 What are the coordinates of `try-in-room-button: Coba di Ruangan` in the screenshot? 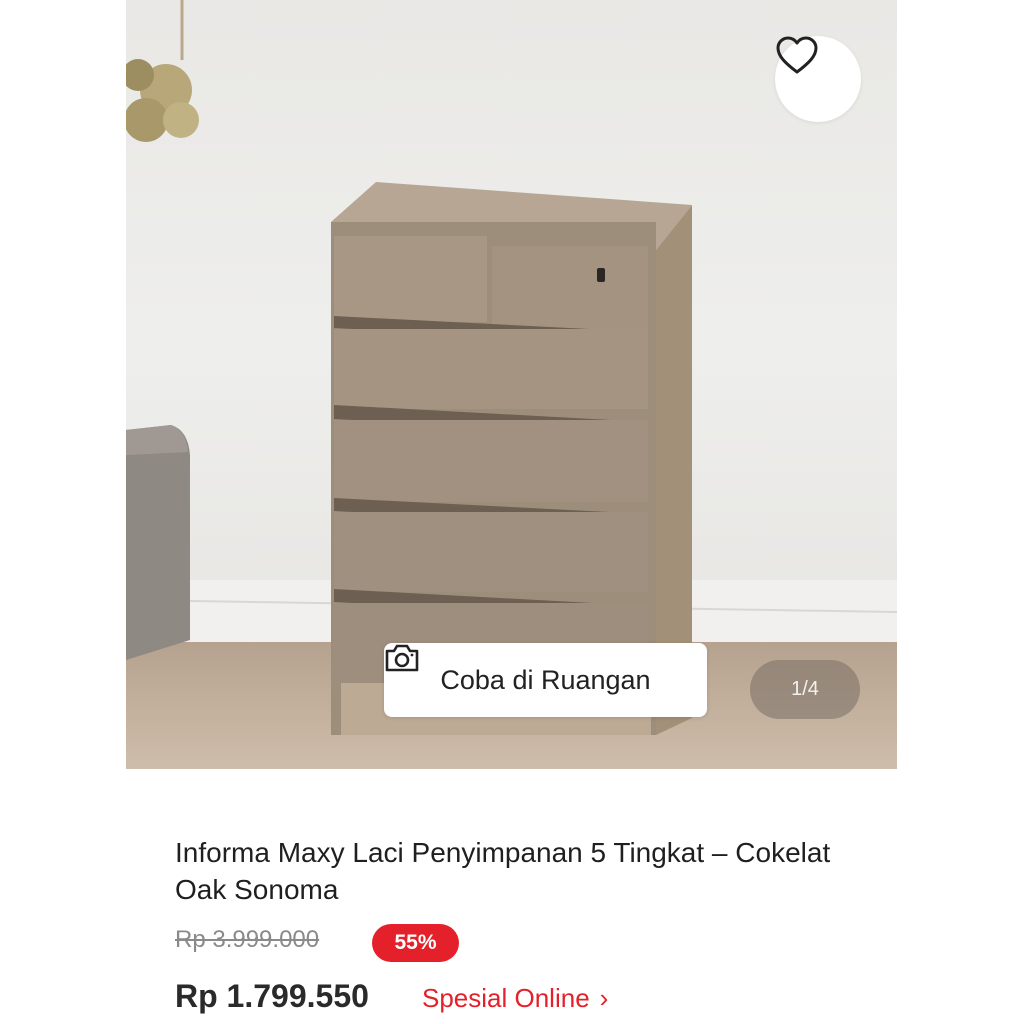 It's located at (545, 680).